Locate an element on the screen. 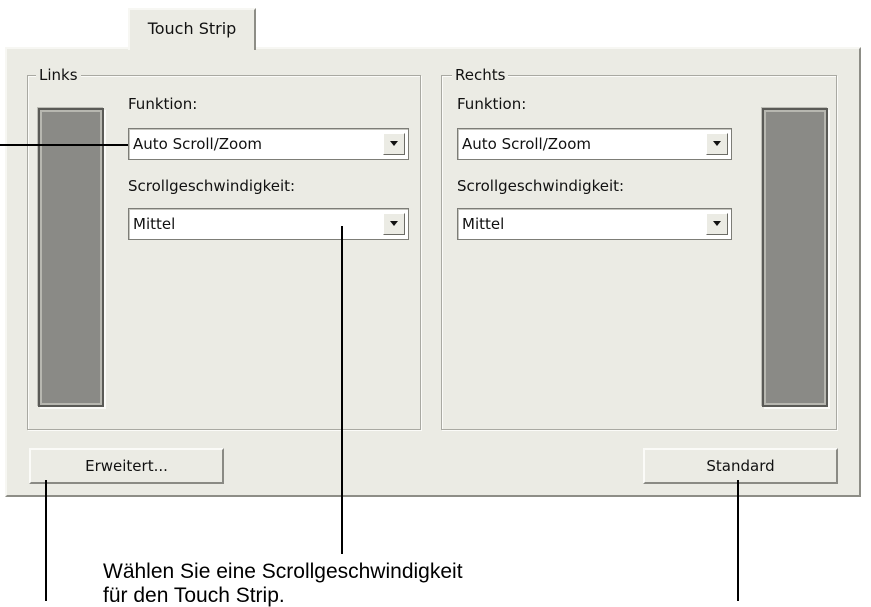 Image resolution: width=871 pixels, height=607 pixels. default-button: Standard is located at coordinates (740, 466).